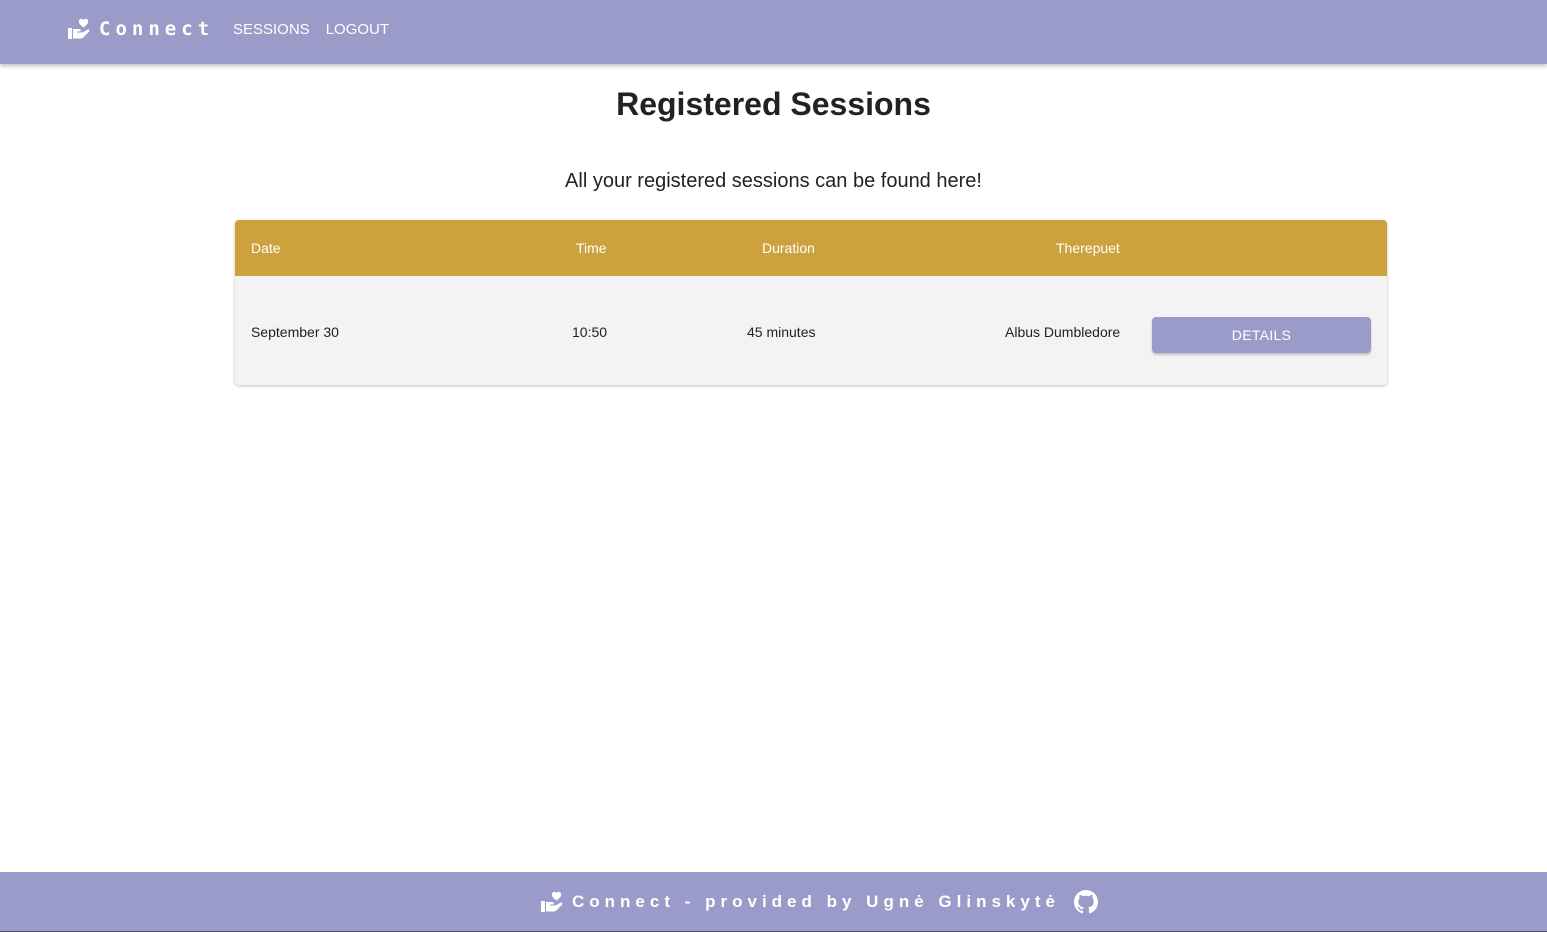 The image size is (1547, 932). What do you see at coordinates (295, 332) in the screenshot?
I see `session-date: September 30` at bounding box center [295, 332].